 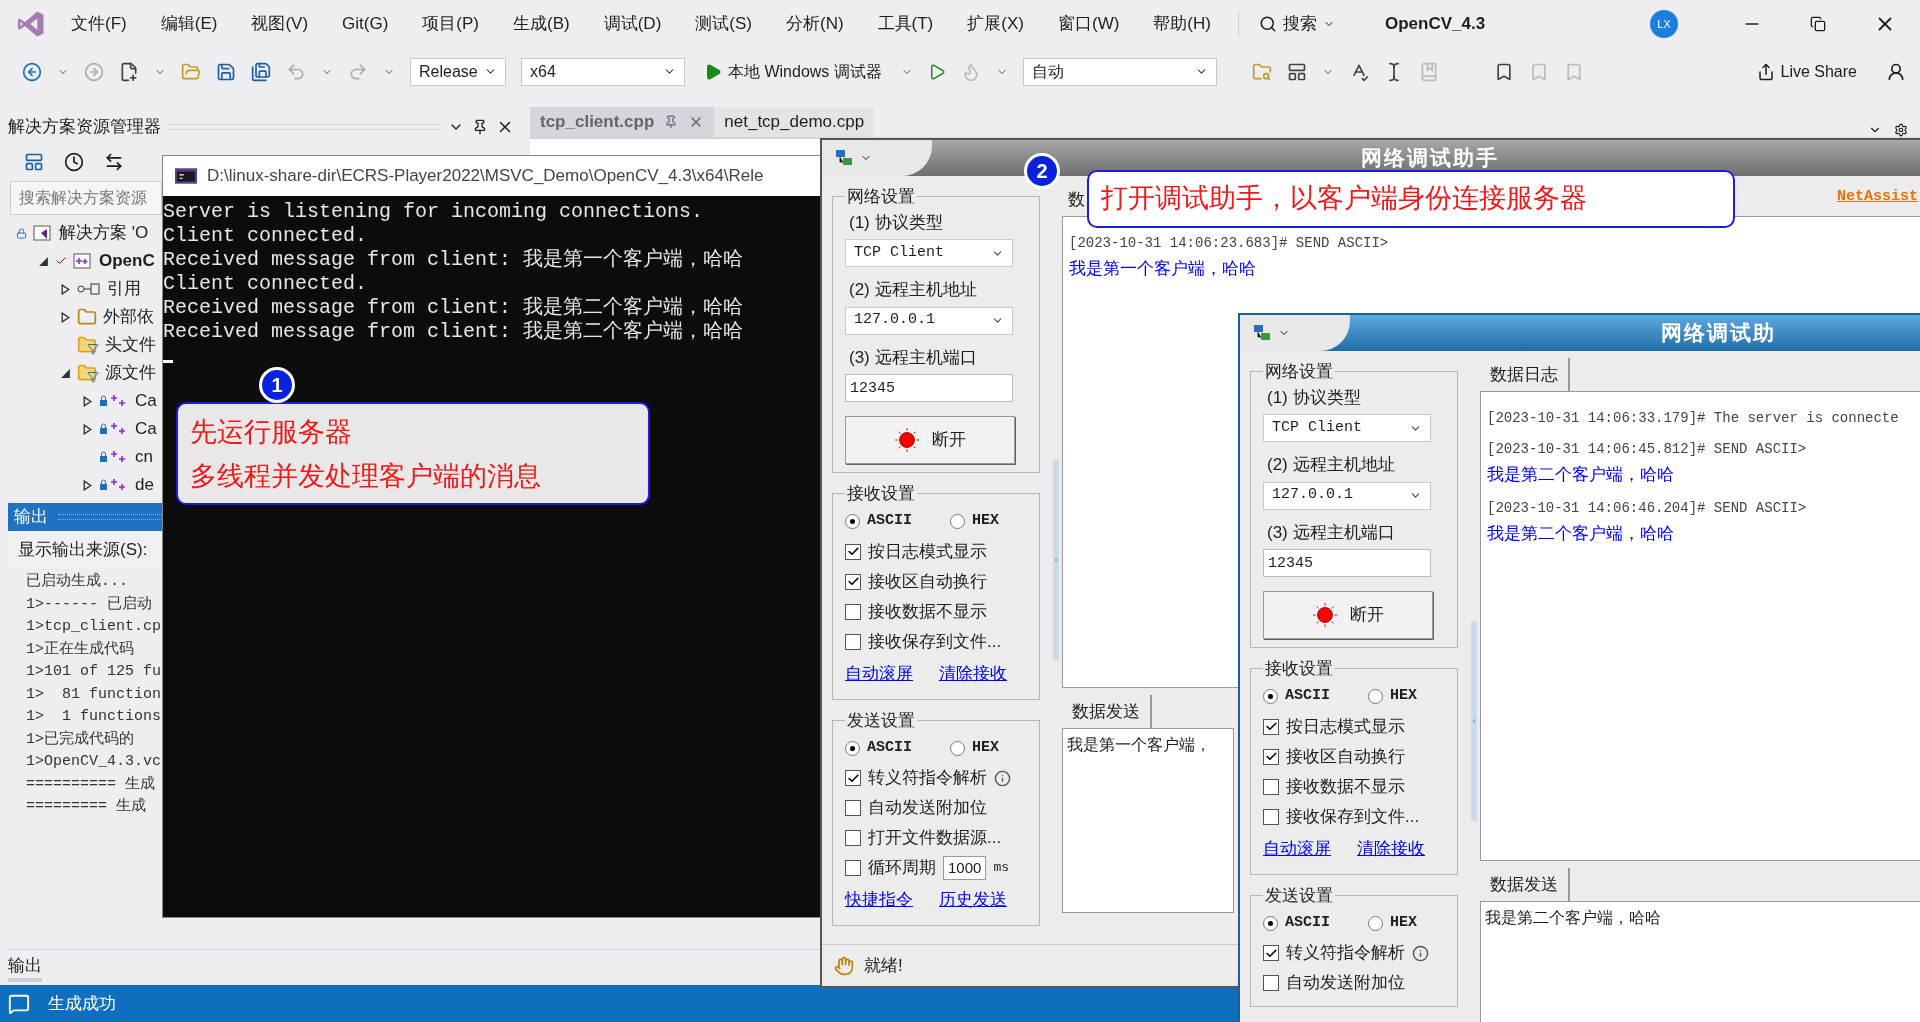 What do you see at coordinates (541, 24) in the screenshot?
I see `menu-item: 生成(B)` at bounding box center [541, 24].